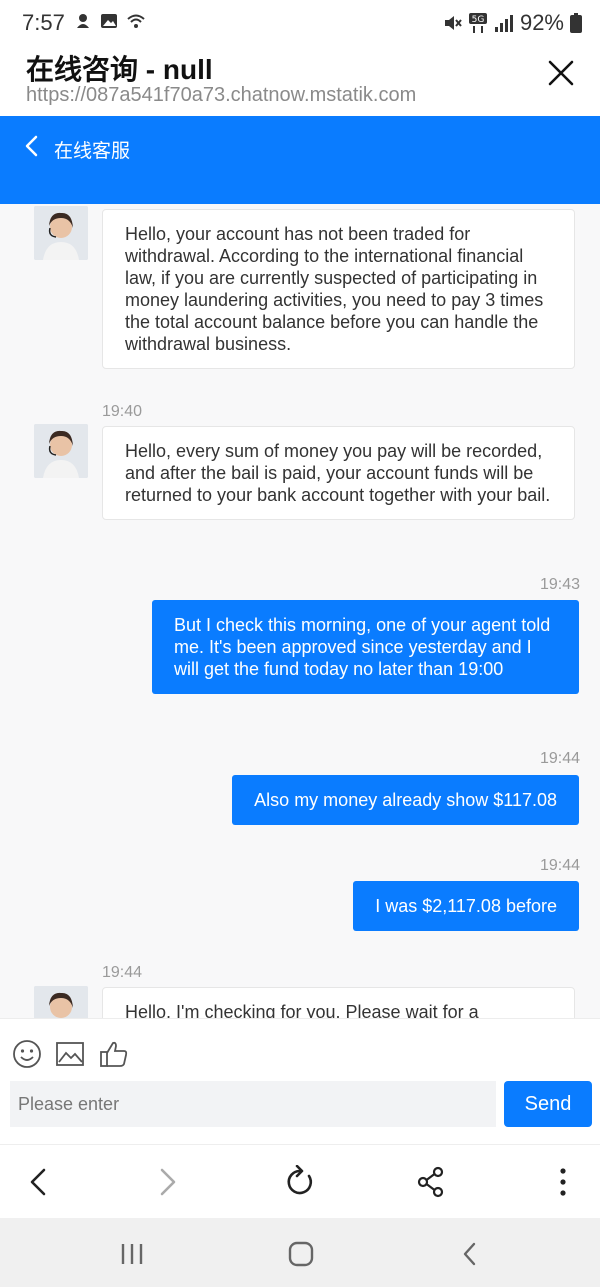 The height and width of the screenshot is (1287, 600). I want to click on thumbs-up-icon, so click(114, 1054).